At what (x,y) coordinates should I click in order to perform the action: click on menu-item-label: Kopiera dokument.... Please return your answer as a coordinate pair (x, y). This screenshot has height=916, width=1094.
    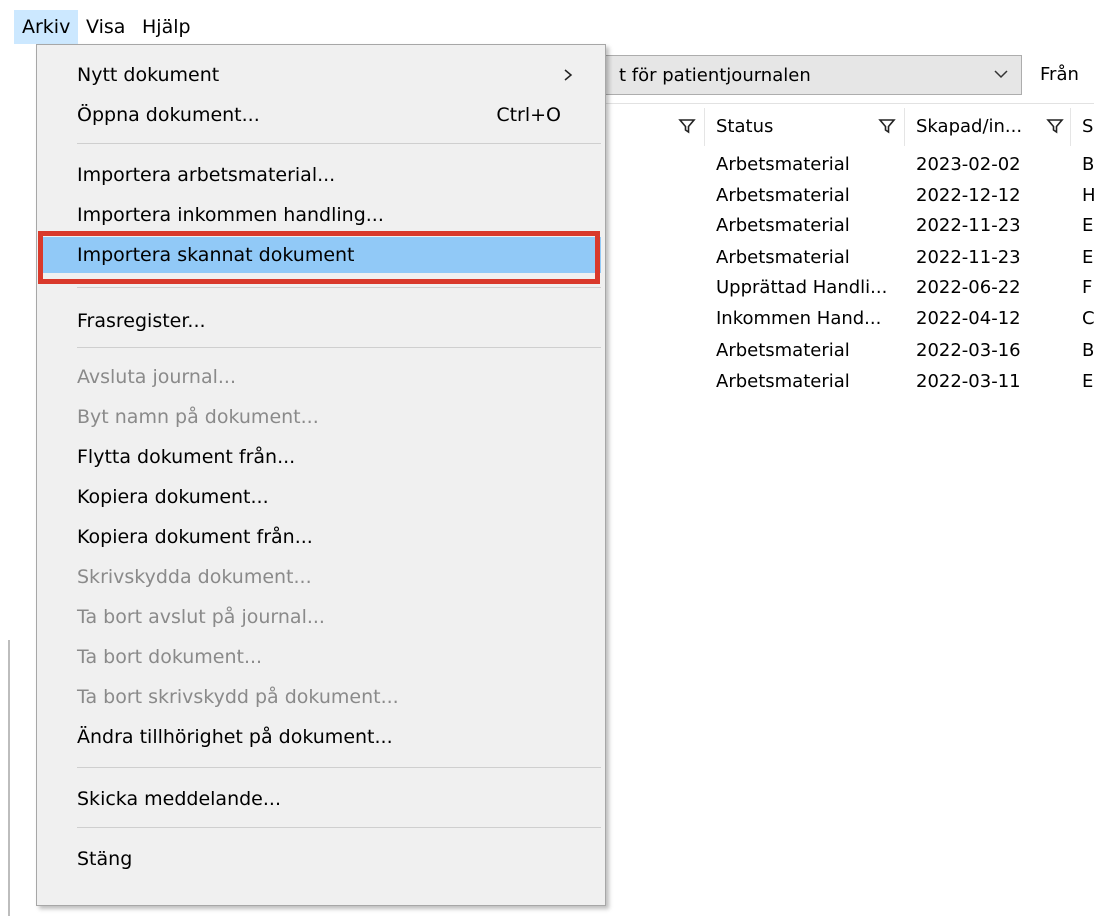
    Looking at the image, I should click on (173, 497).